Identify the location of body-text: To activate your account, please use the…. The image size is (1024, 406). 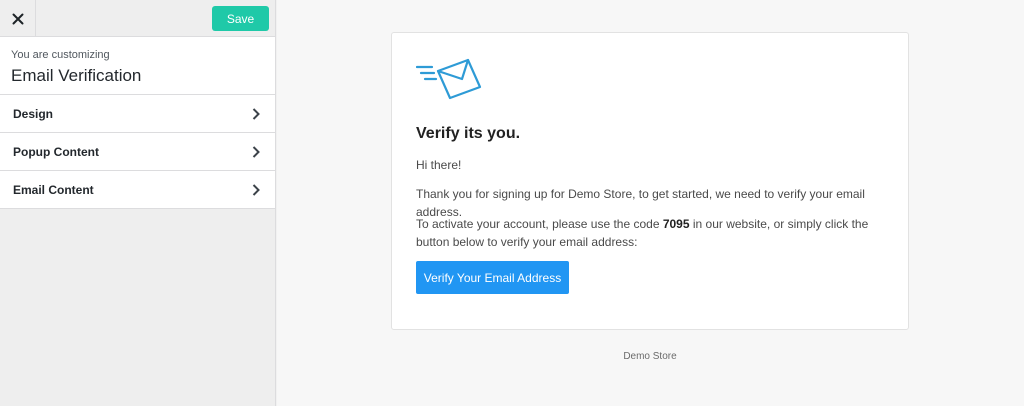
(539, 224).